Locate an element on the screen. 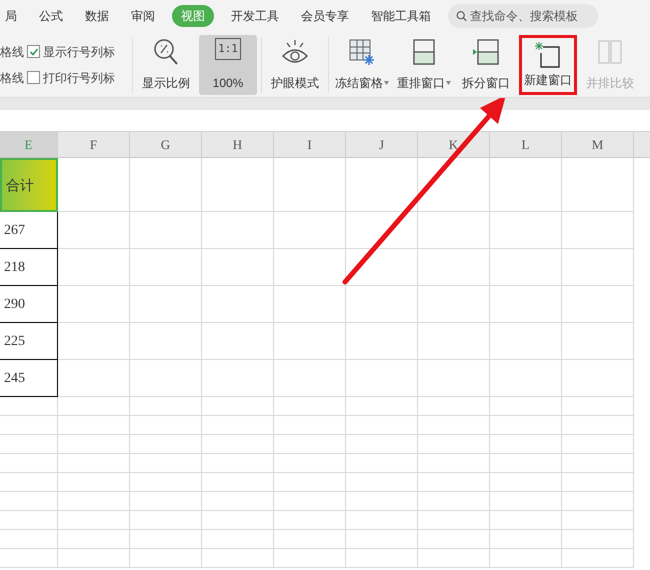  table-cell: 245 is located at coordinates (29, 378).